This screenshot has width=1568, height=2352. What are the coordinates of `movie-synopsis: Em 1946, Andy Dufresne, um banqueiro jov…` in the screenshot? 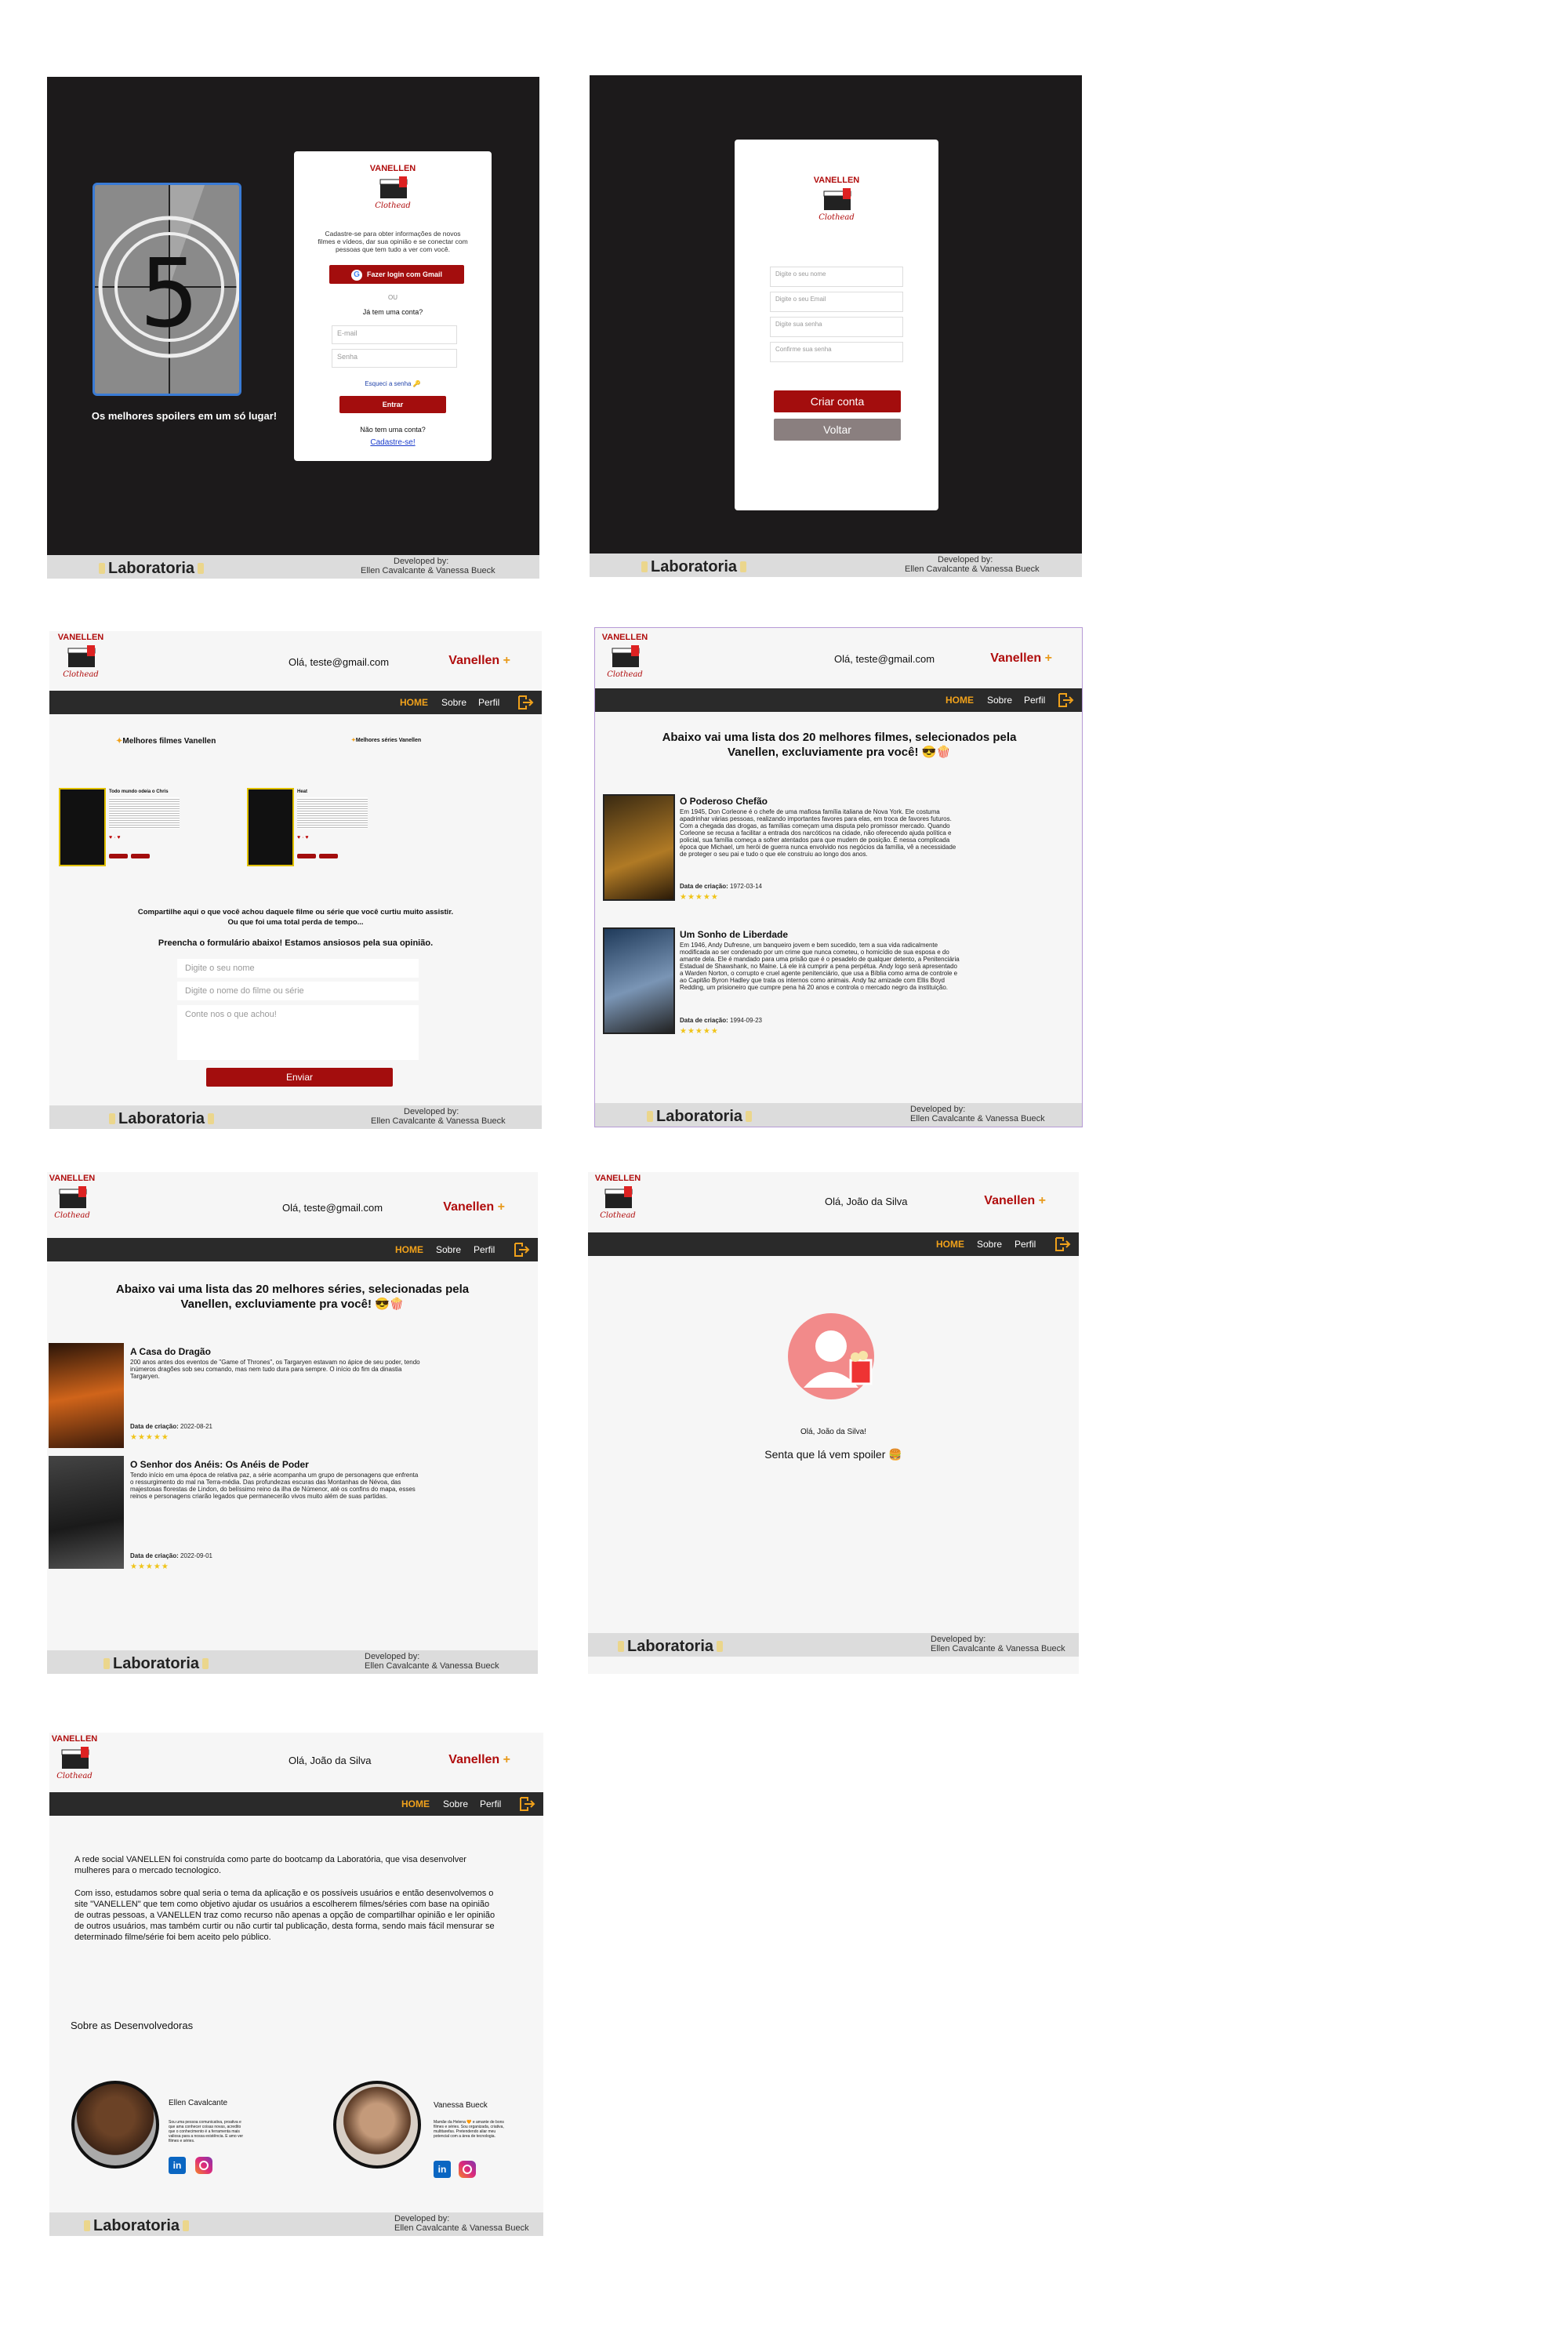 It's located at (820, 966).